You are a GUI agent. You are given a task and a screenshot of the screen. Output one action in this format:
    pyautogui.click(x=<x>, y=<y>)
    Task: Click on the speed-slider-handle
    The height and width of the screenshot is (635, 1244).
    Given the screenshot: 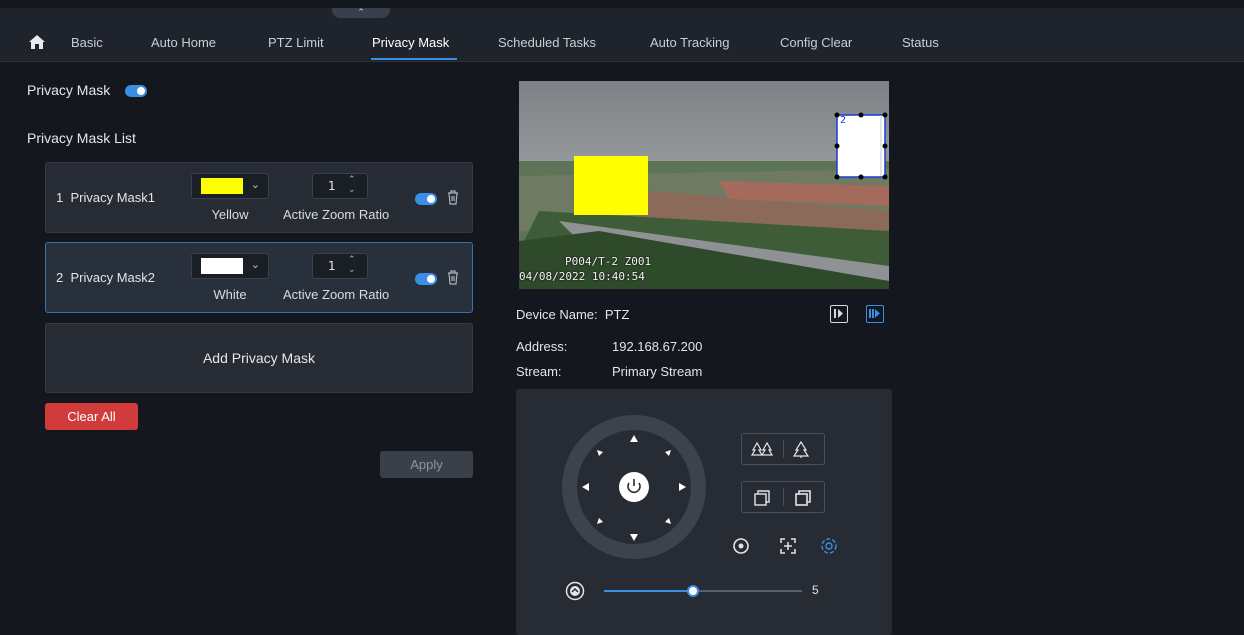 What is the action you would take?
    pyautogui.click(x=693, y=591)
    